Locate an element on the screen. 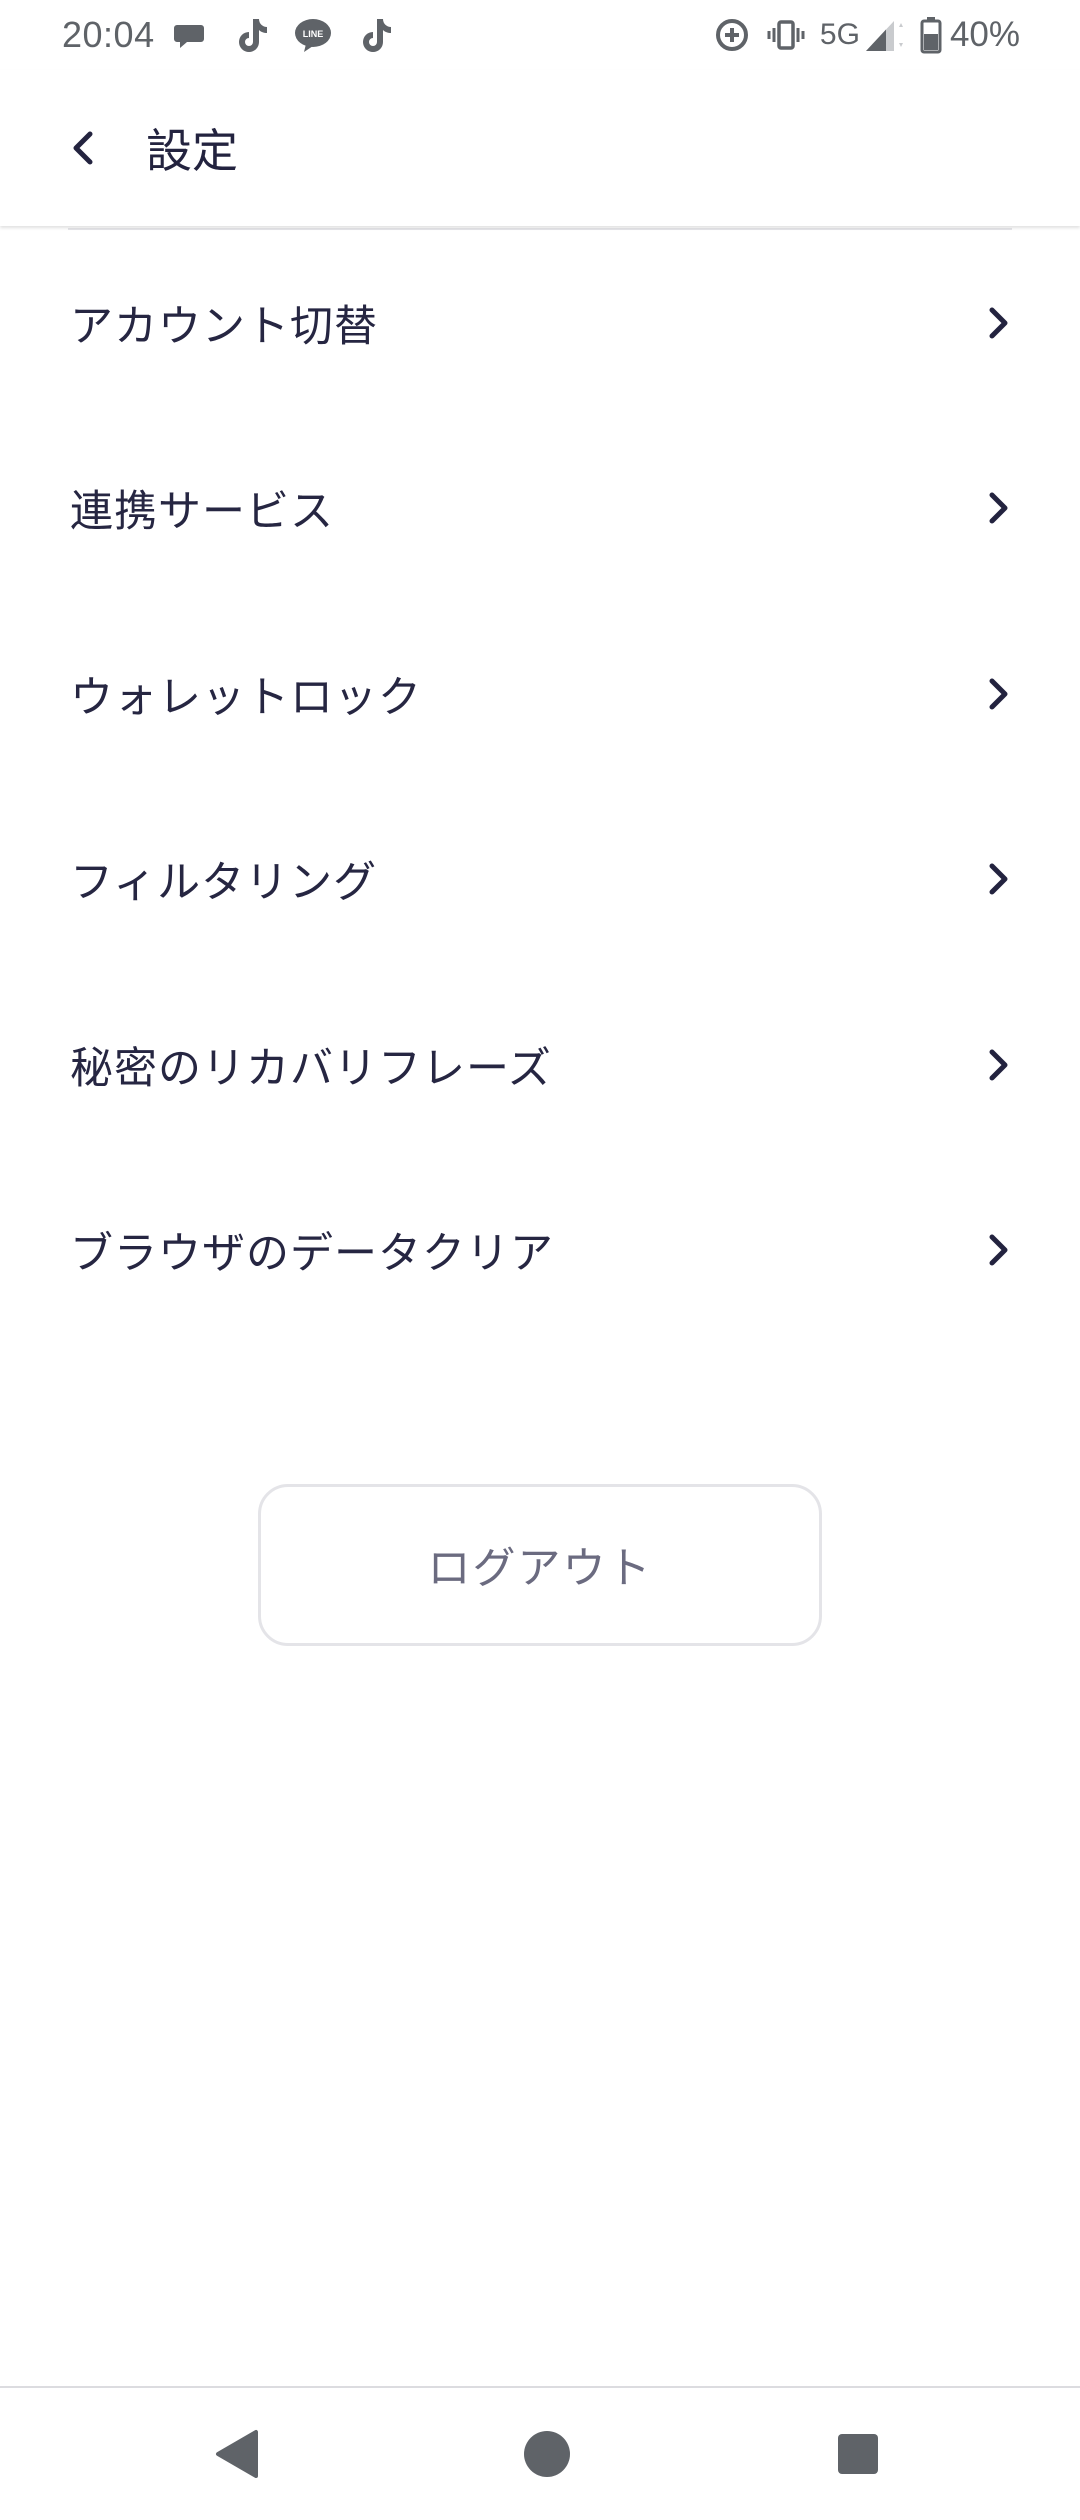 The image size is (1080, 2520). settings-item-filtering: フィルタリング is located at coordinates (540, 880).